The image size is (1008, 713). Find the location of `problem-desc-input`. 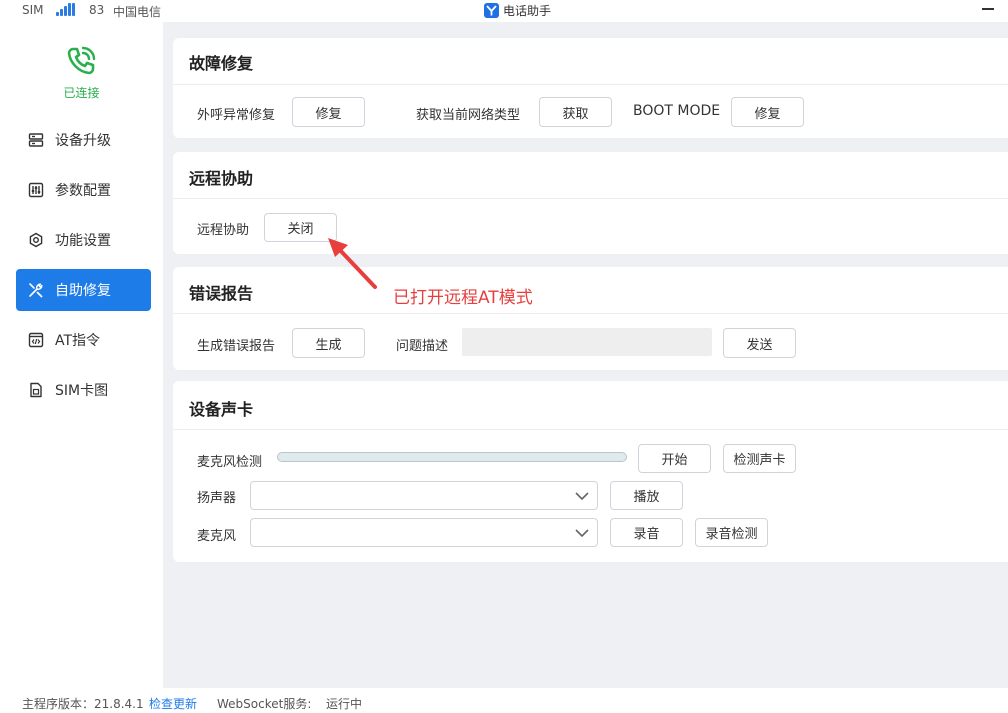

problem-desc-input is located at coordinates (587, 342).